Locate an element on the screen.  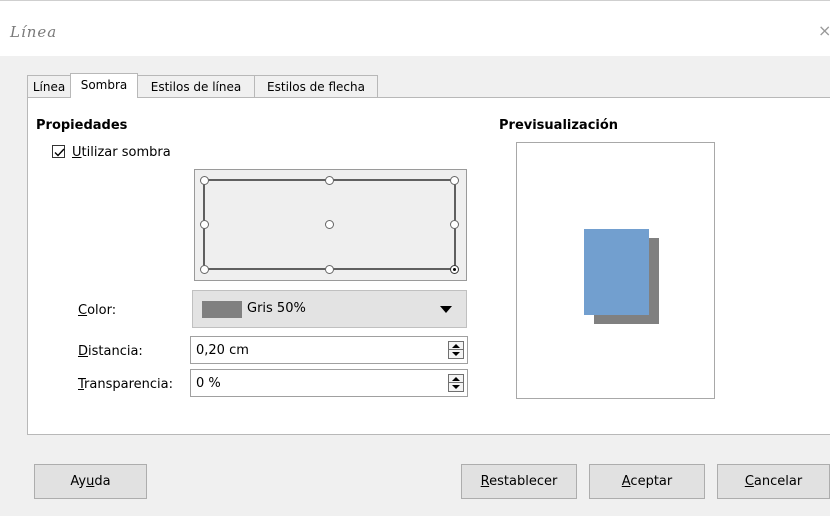
position-top-center is located at coordinates (329, 180).